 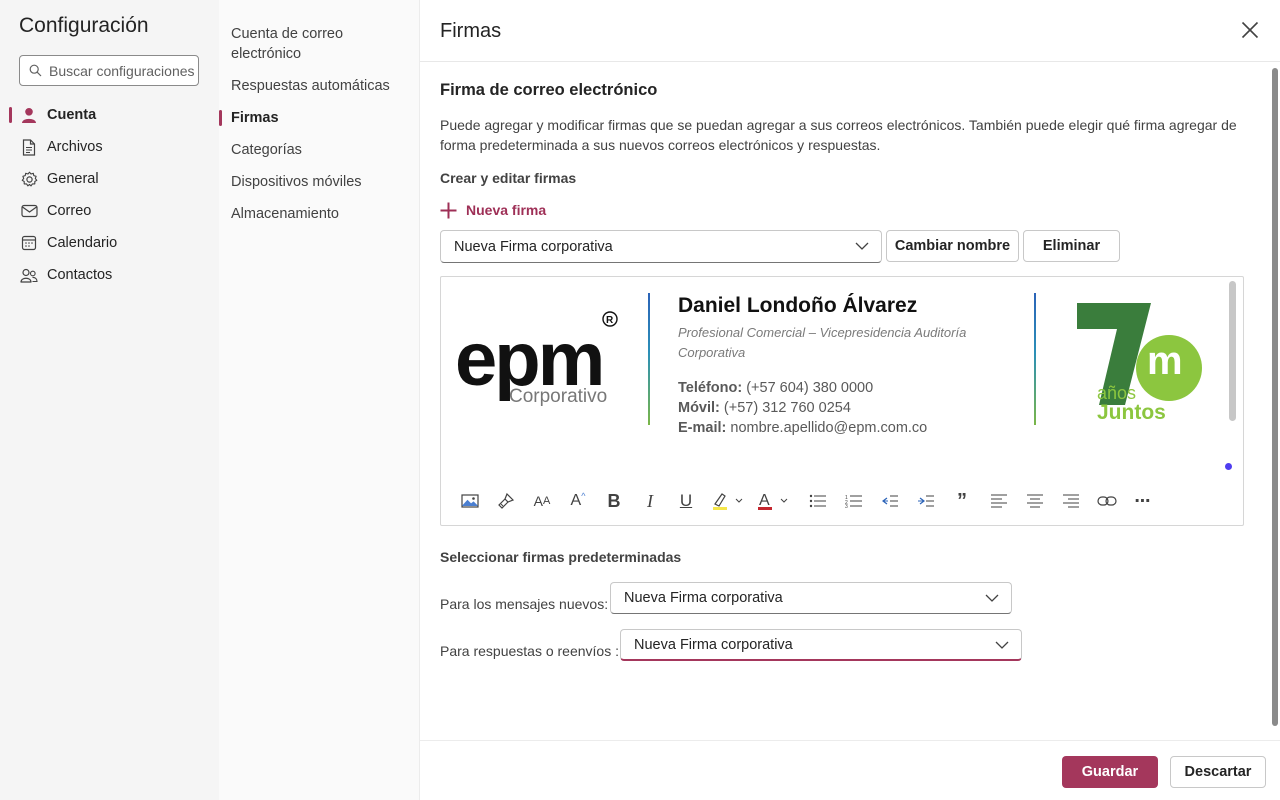 I want to click on signature-divider-right, so click(x=1035, y=359).